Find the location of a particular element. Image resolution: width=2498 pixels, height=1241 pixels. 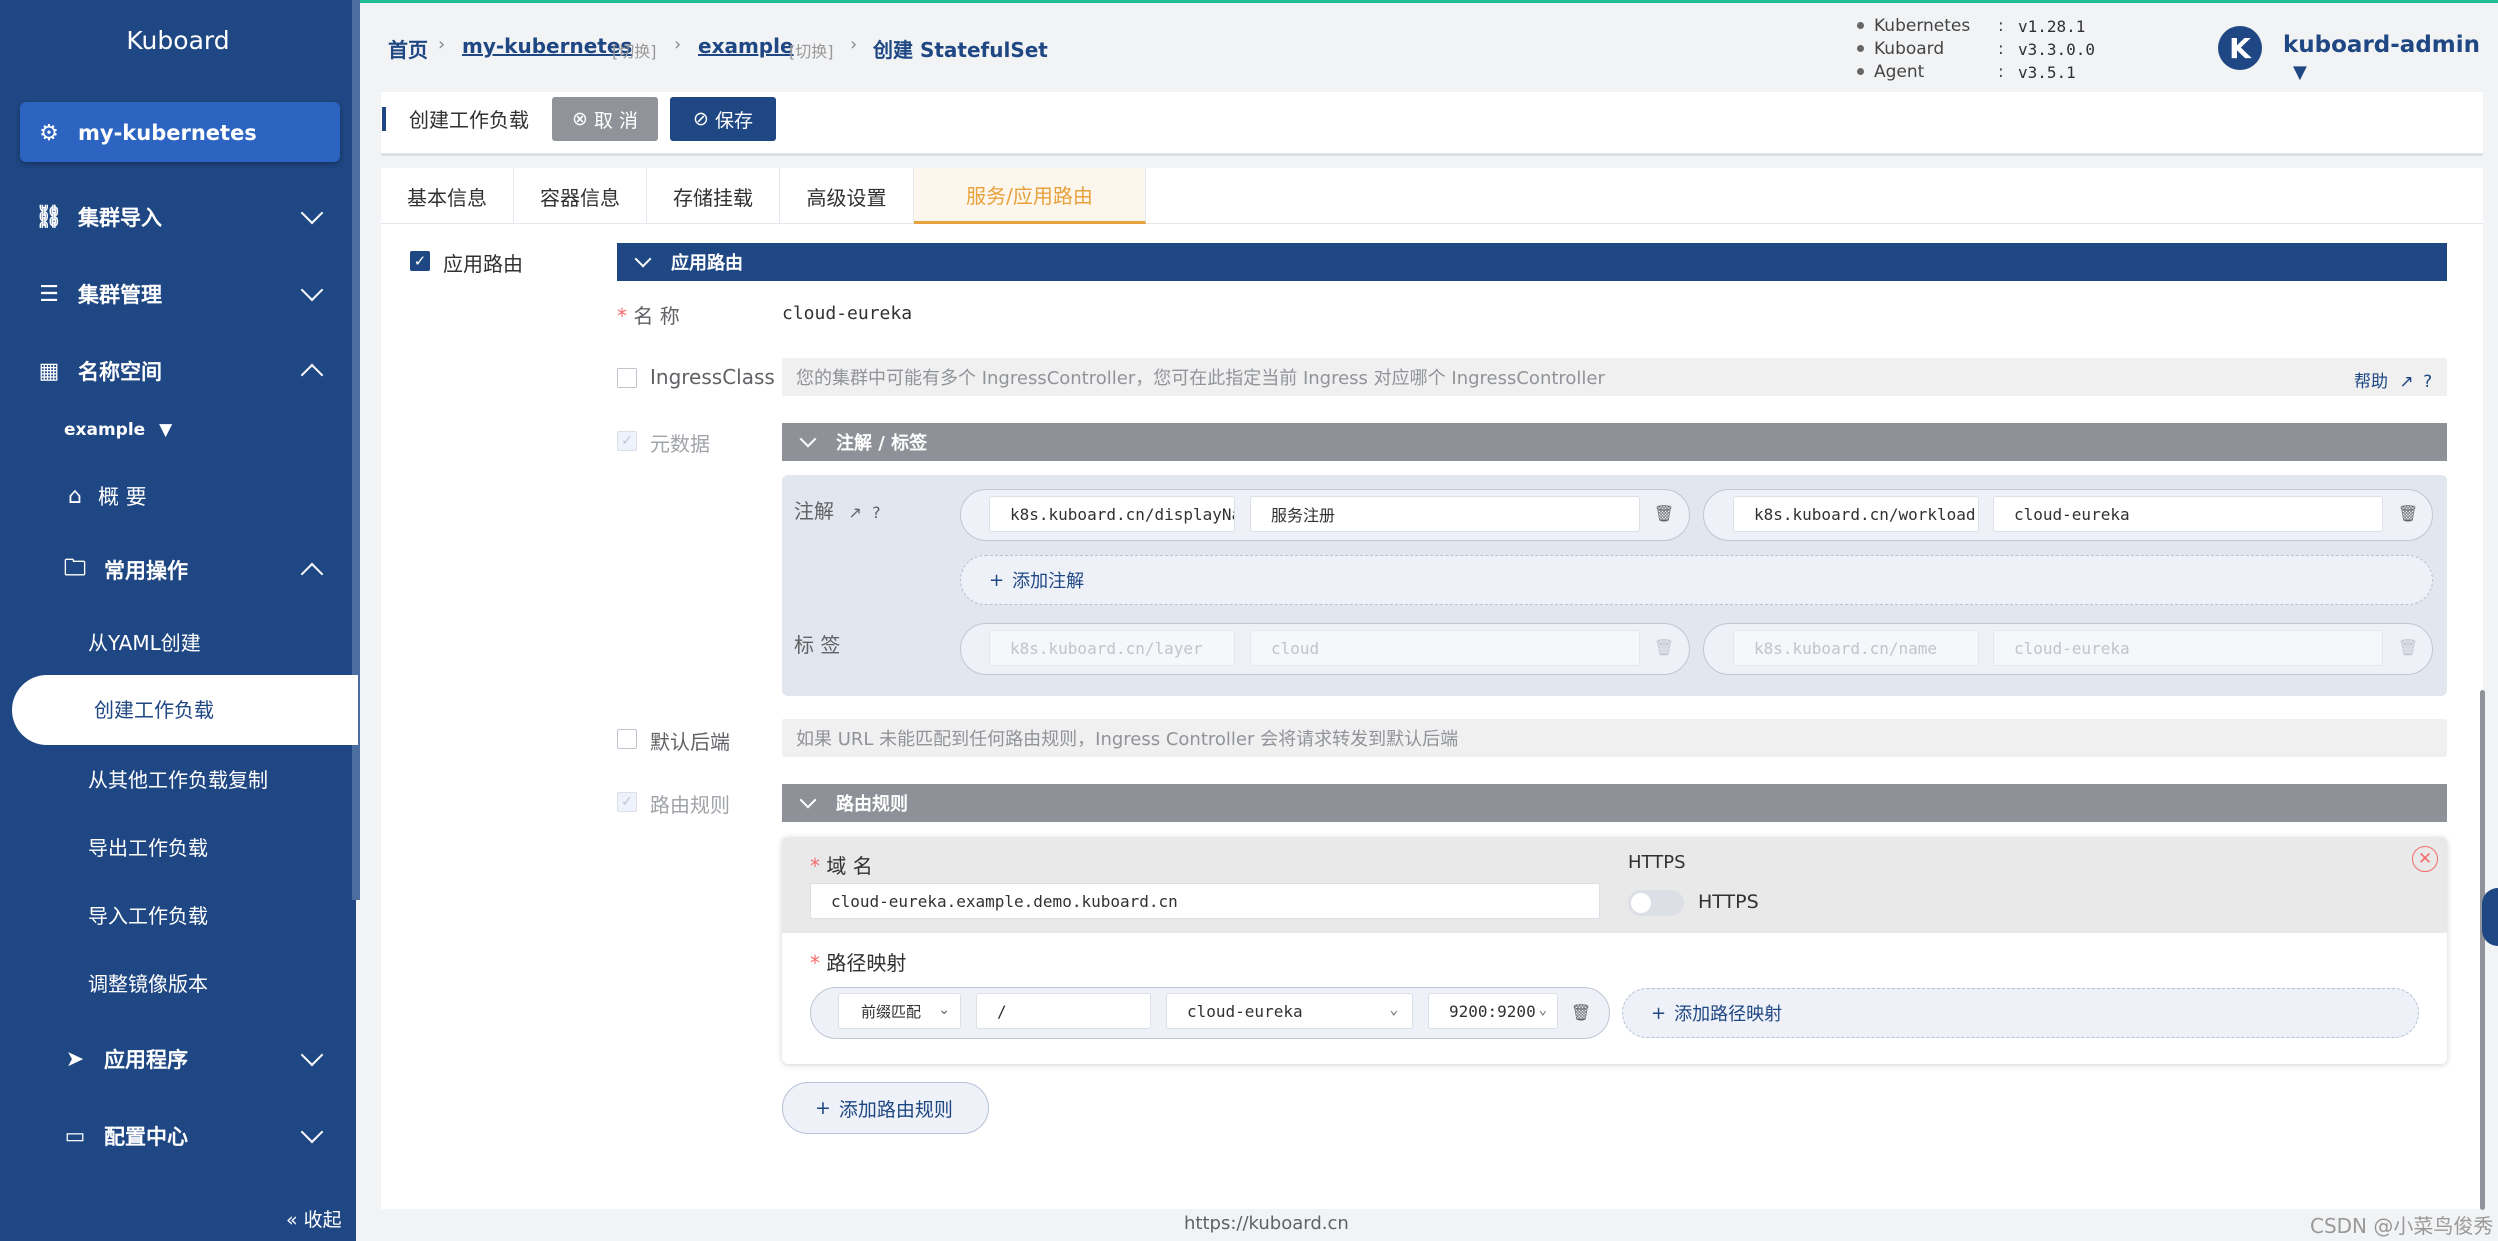

sidebar-label: 导入工作负载 is located at coordinates (148, 915).